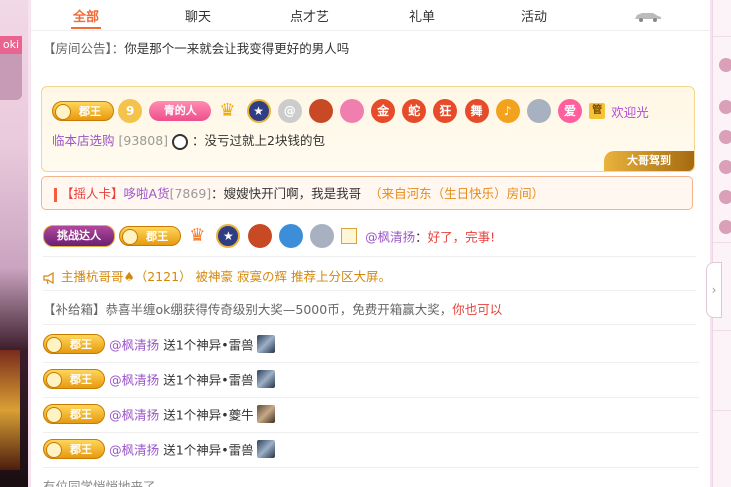  I want to click on user-card-icon, so click(348, 236).